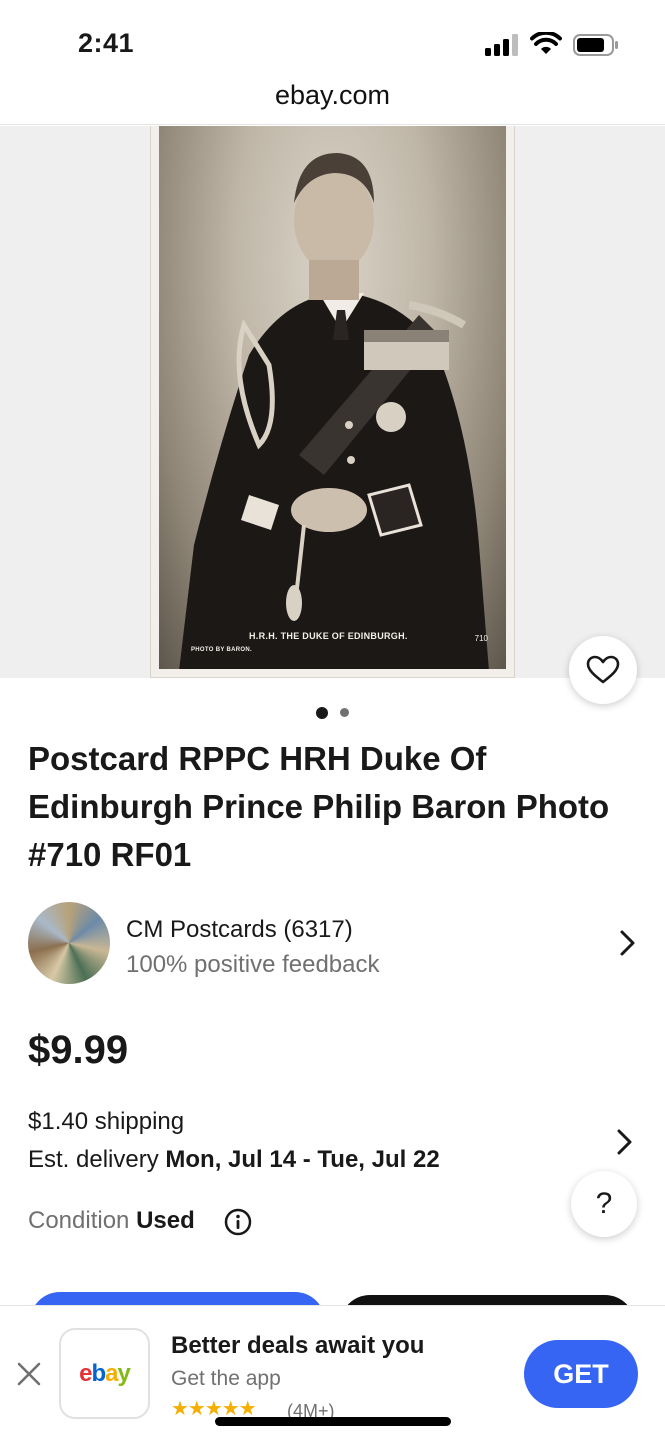 This screenshot has height=1440, width=665. I want to click on info-icon, so click(238, 1222).